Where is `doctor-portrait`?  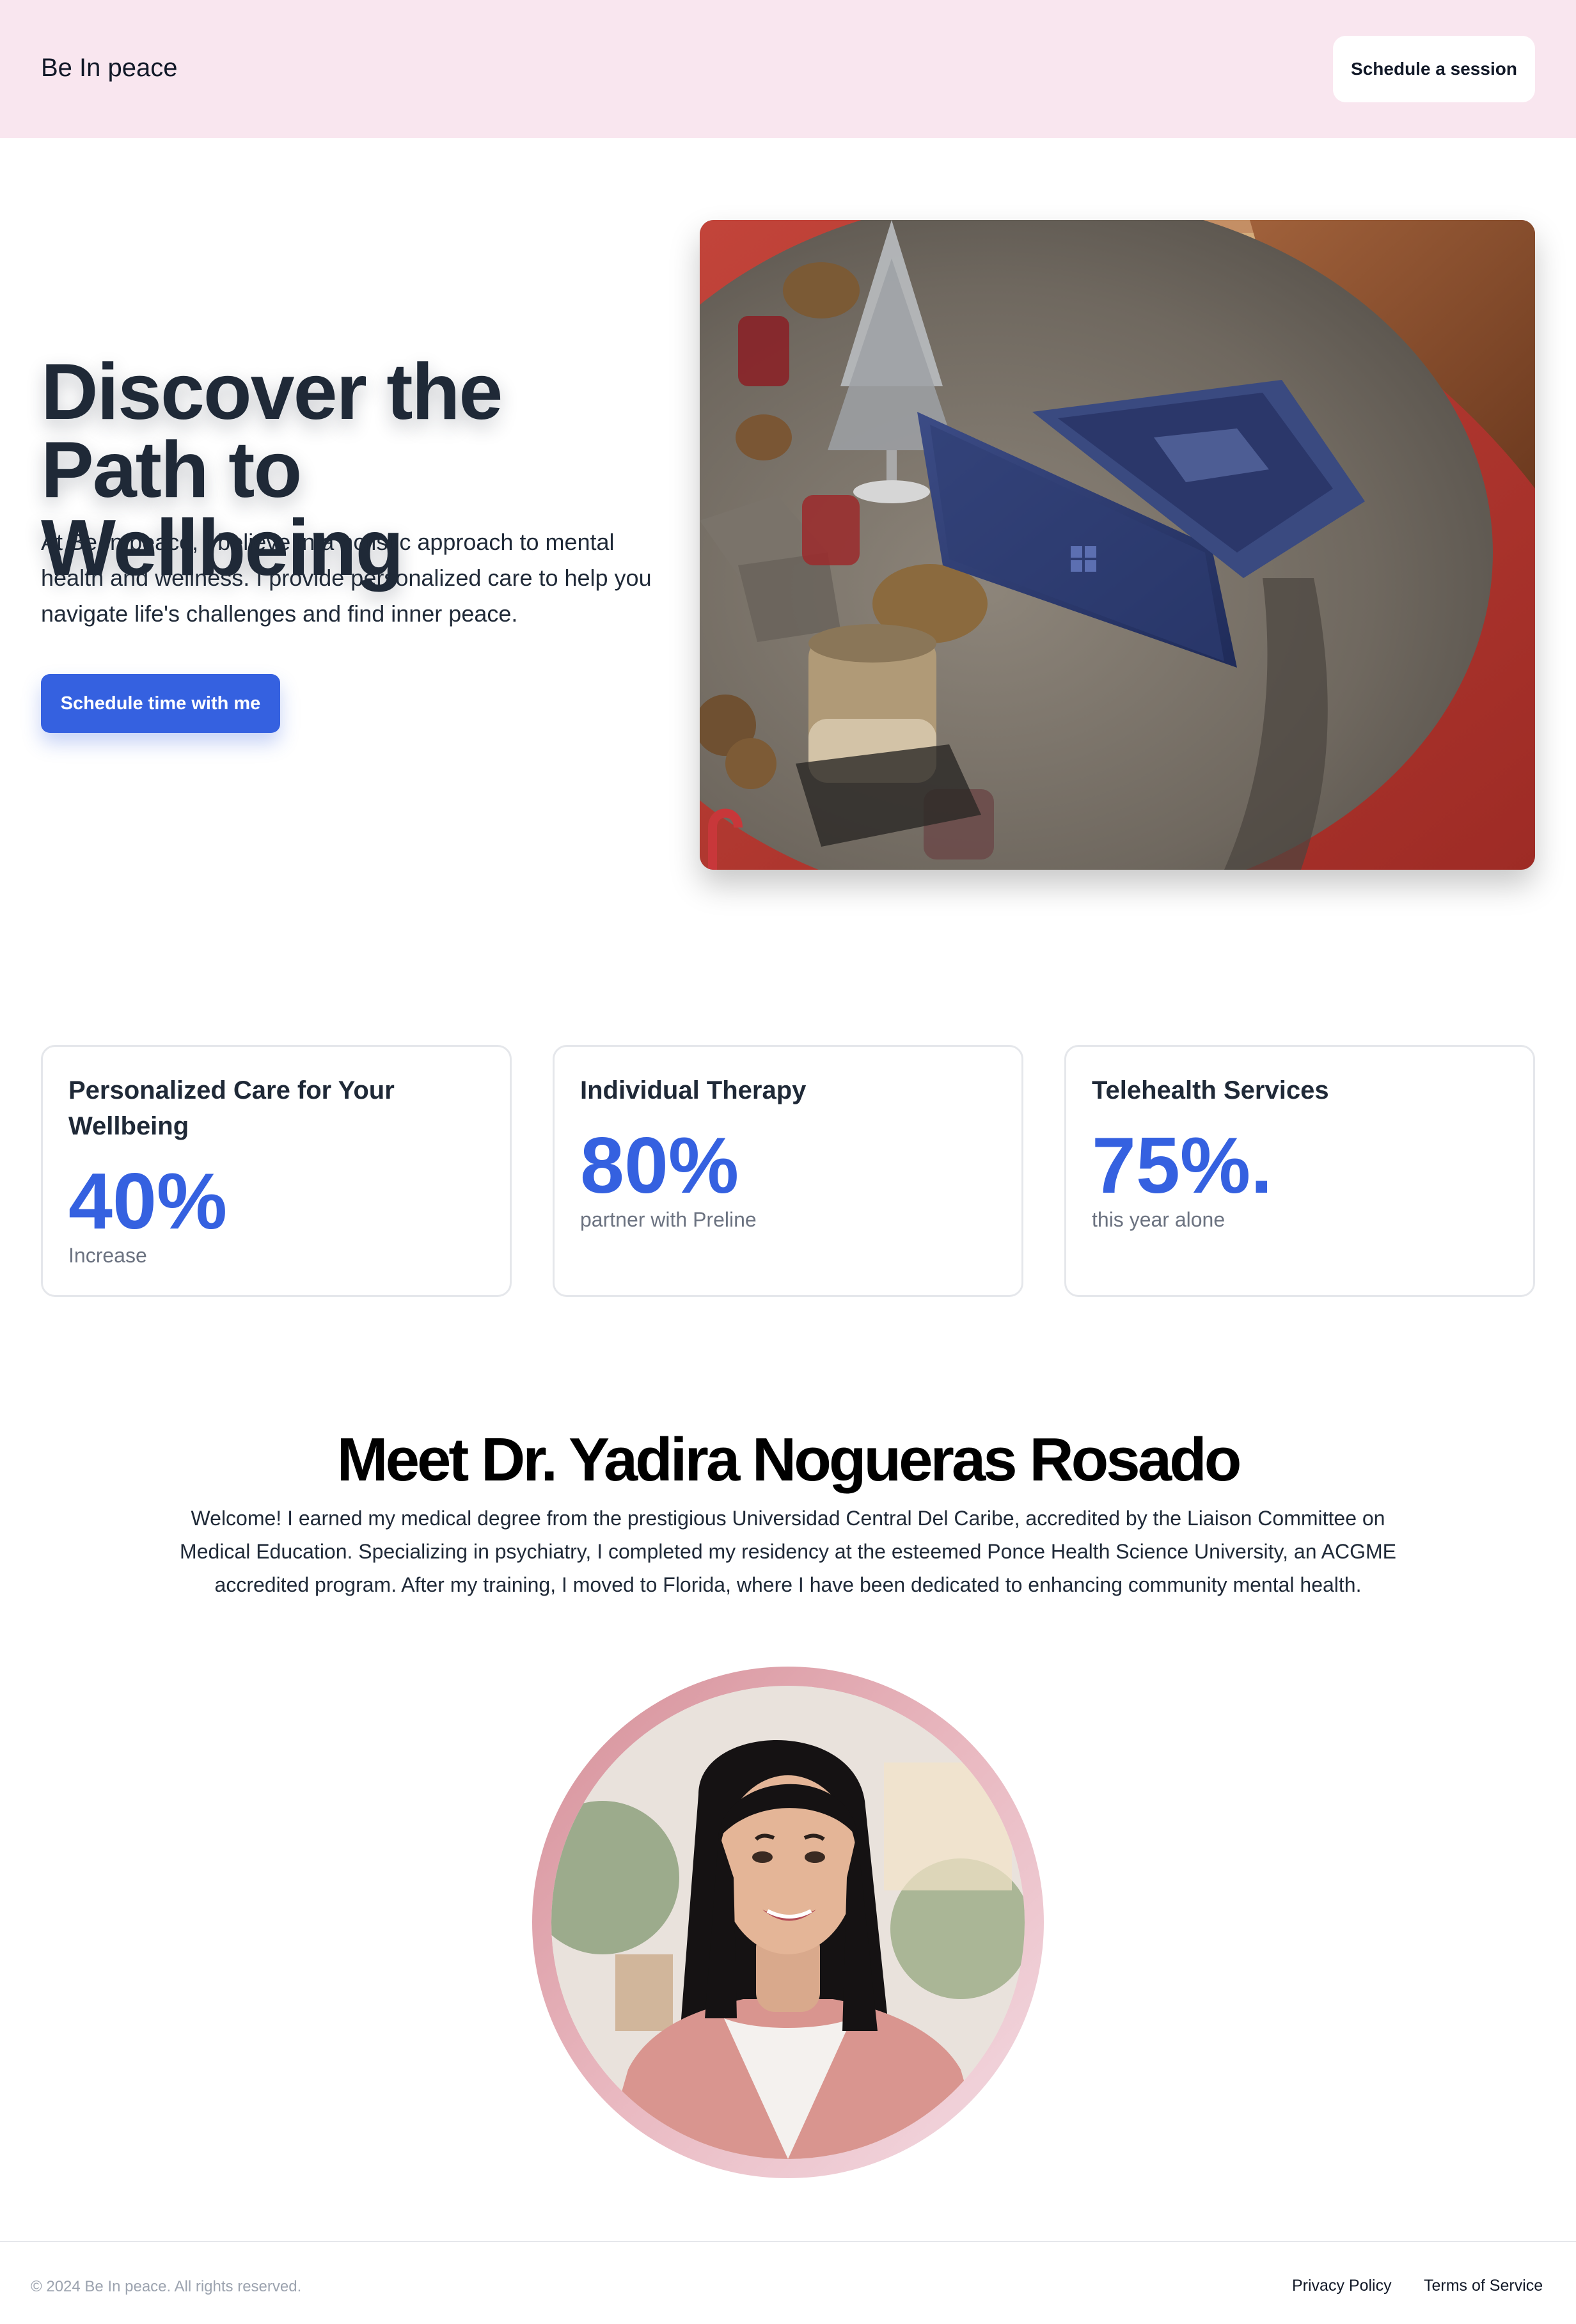 doctor-portrait is located at coordinates (788, 1923).